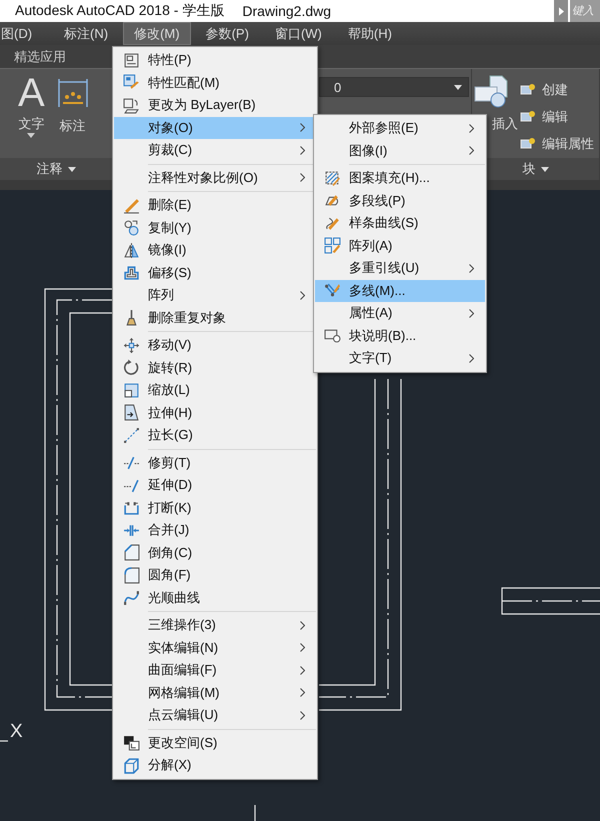 The image size is (600, 821). Describe the element at coordinates (56, 169) in the screenshot. I see `panel-title: 注释` at that location.